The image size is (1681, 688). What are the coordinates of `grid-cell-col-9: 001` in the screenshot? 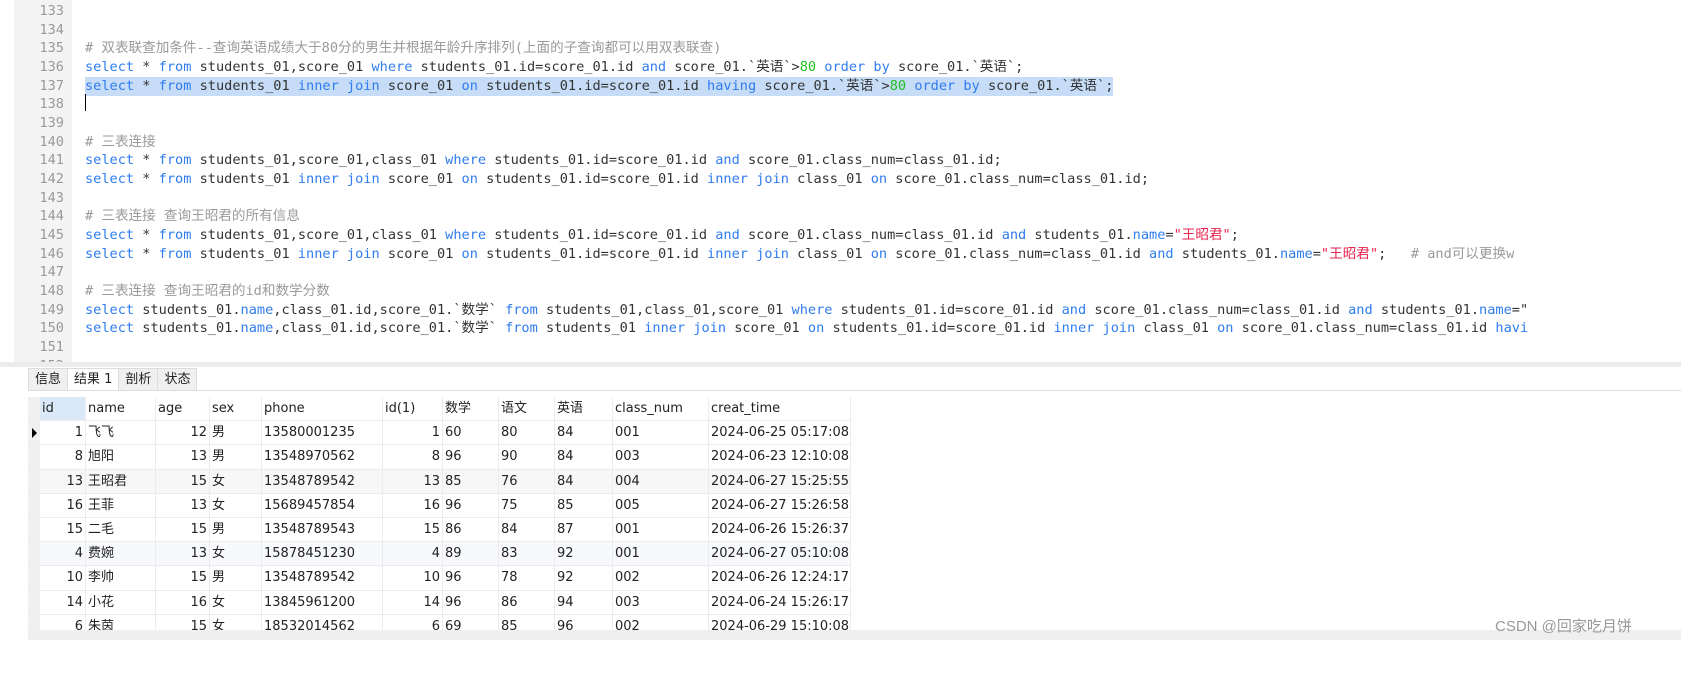 It's located at (661, 554).